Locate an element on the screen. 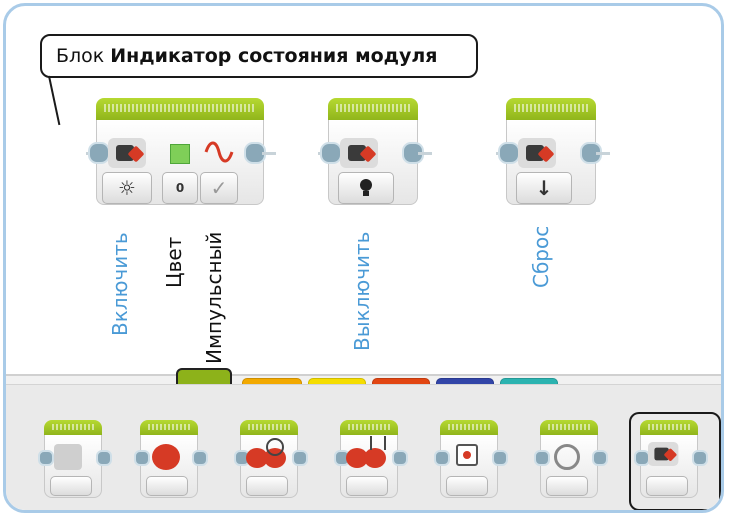 This screenshot has height=520, width=731. display-icon is located at coordinates (467, 455).